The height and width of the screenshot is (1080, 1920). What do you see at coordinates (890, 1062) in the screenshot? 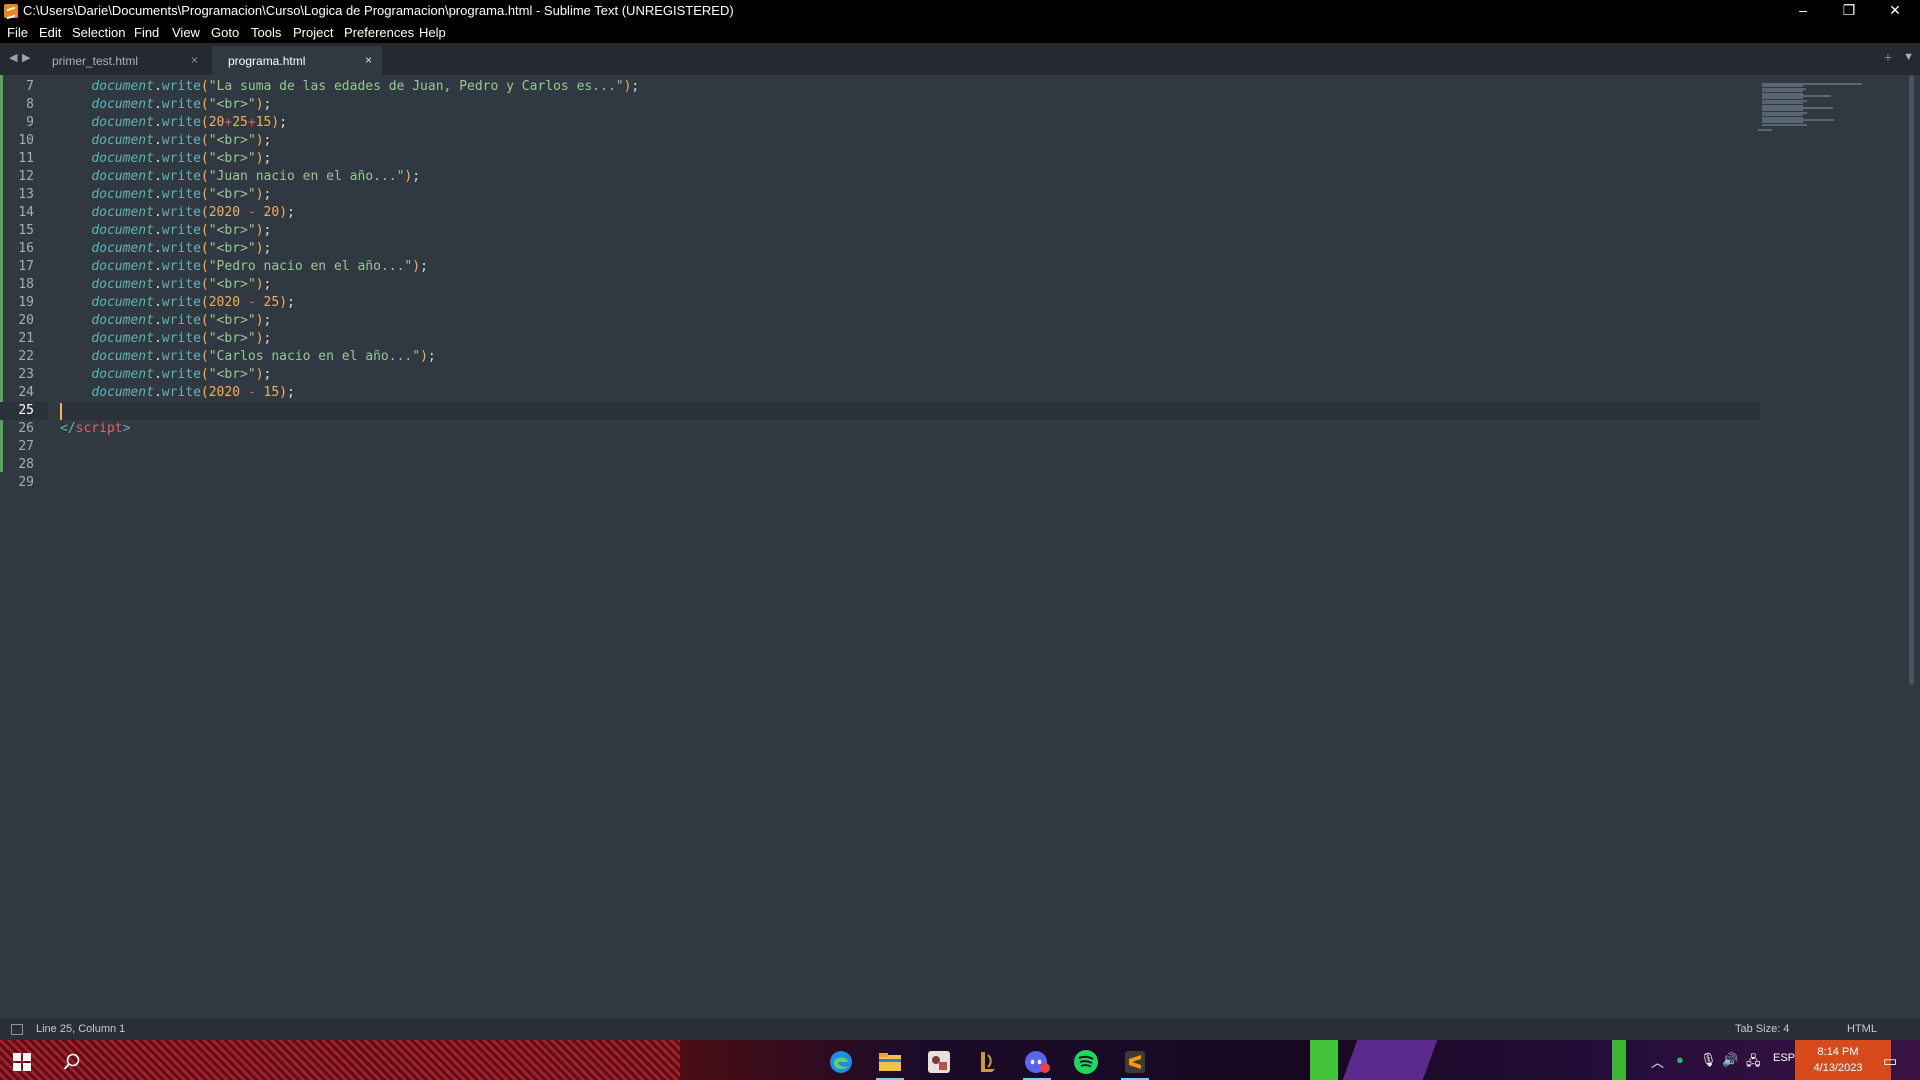
I see `file-explorer-icon` at bounding box center [890, 1062].